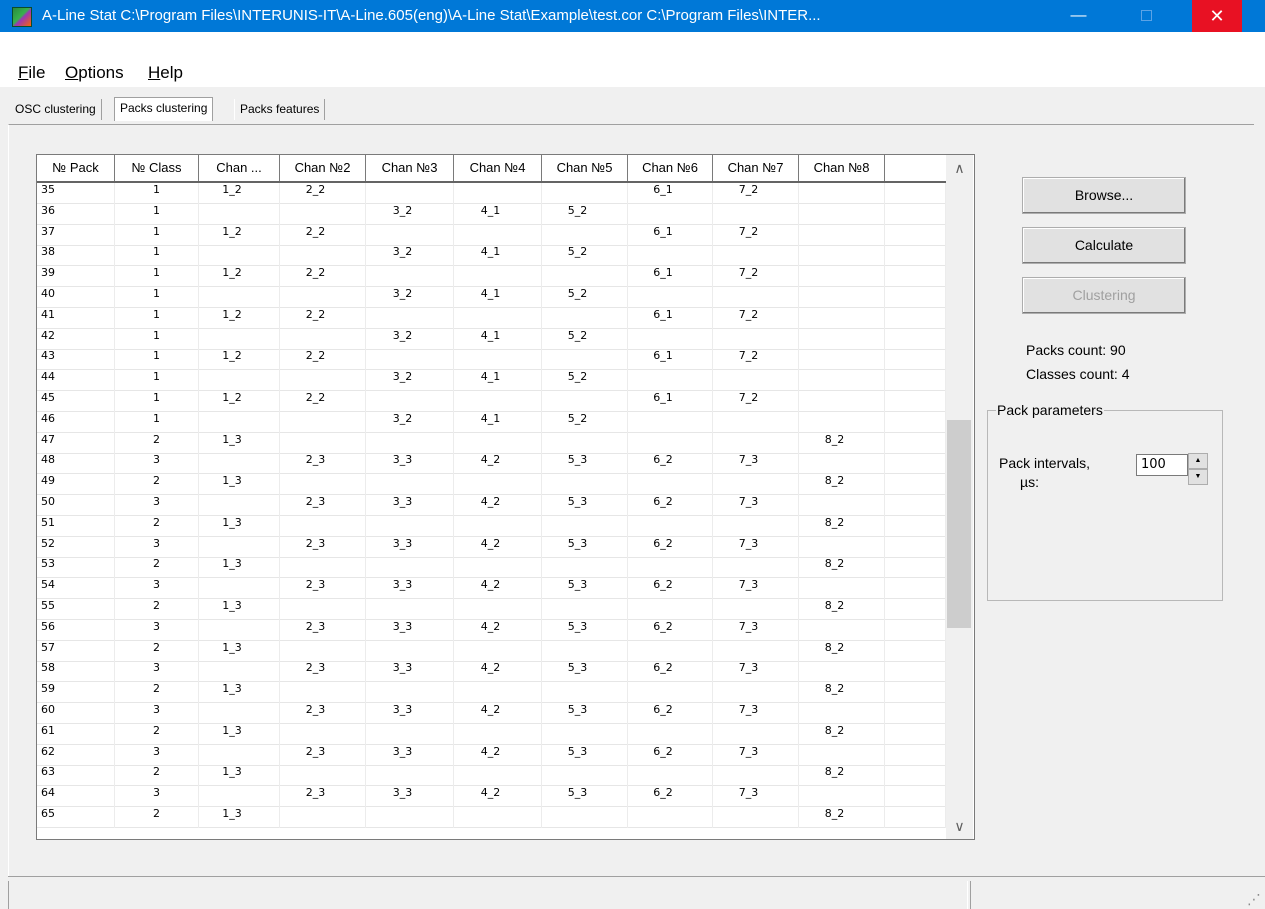 The image size is (1265, 909). I want to click on tab-packs-features: Packs features, so click(280, 109).